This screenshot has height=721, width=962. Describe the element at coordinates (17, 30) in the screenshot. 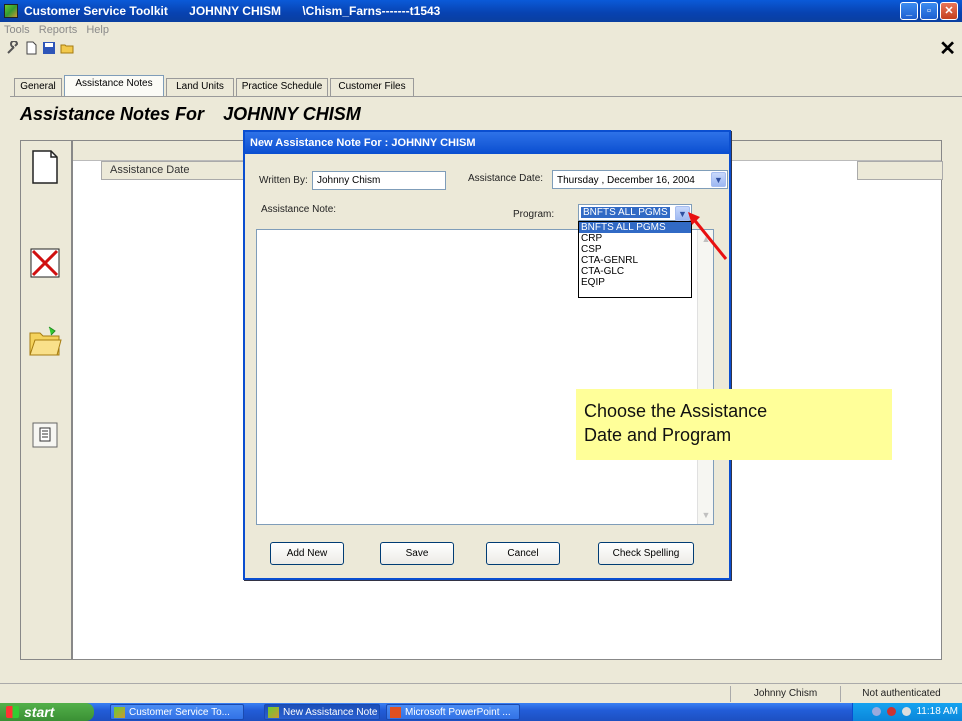

I see `menu-tools: Tools` at that location.